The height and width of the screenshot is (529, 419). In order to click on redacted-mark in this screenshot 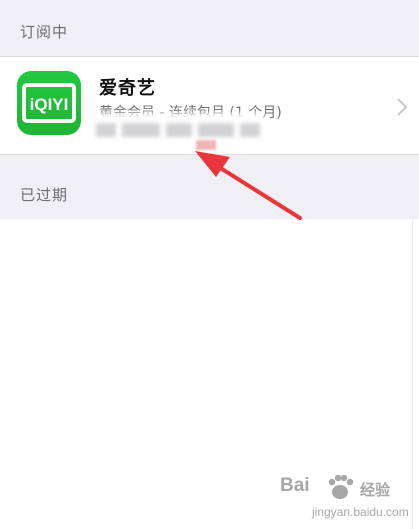, I will do `click(206, 145)`.